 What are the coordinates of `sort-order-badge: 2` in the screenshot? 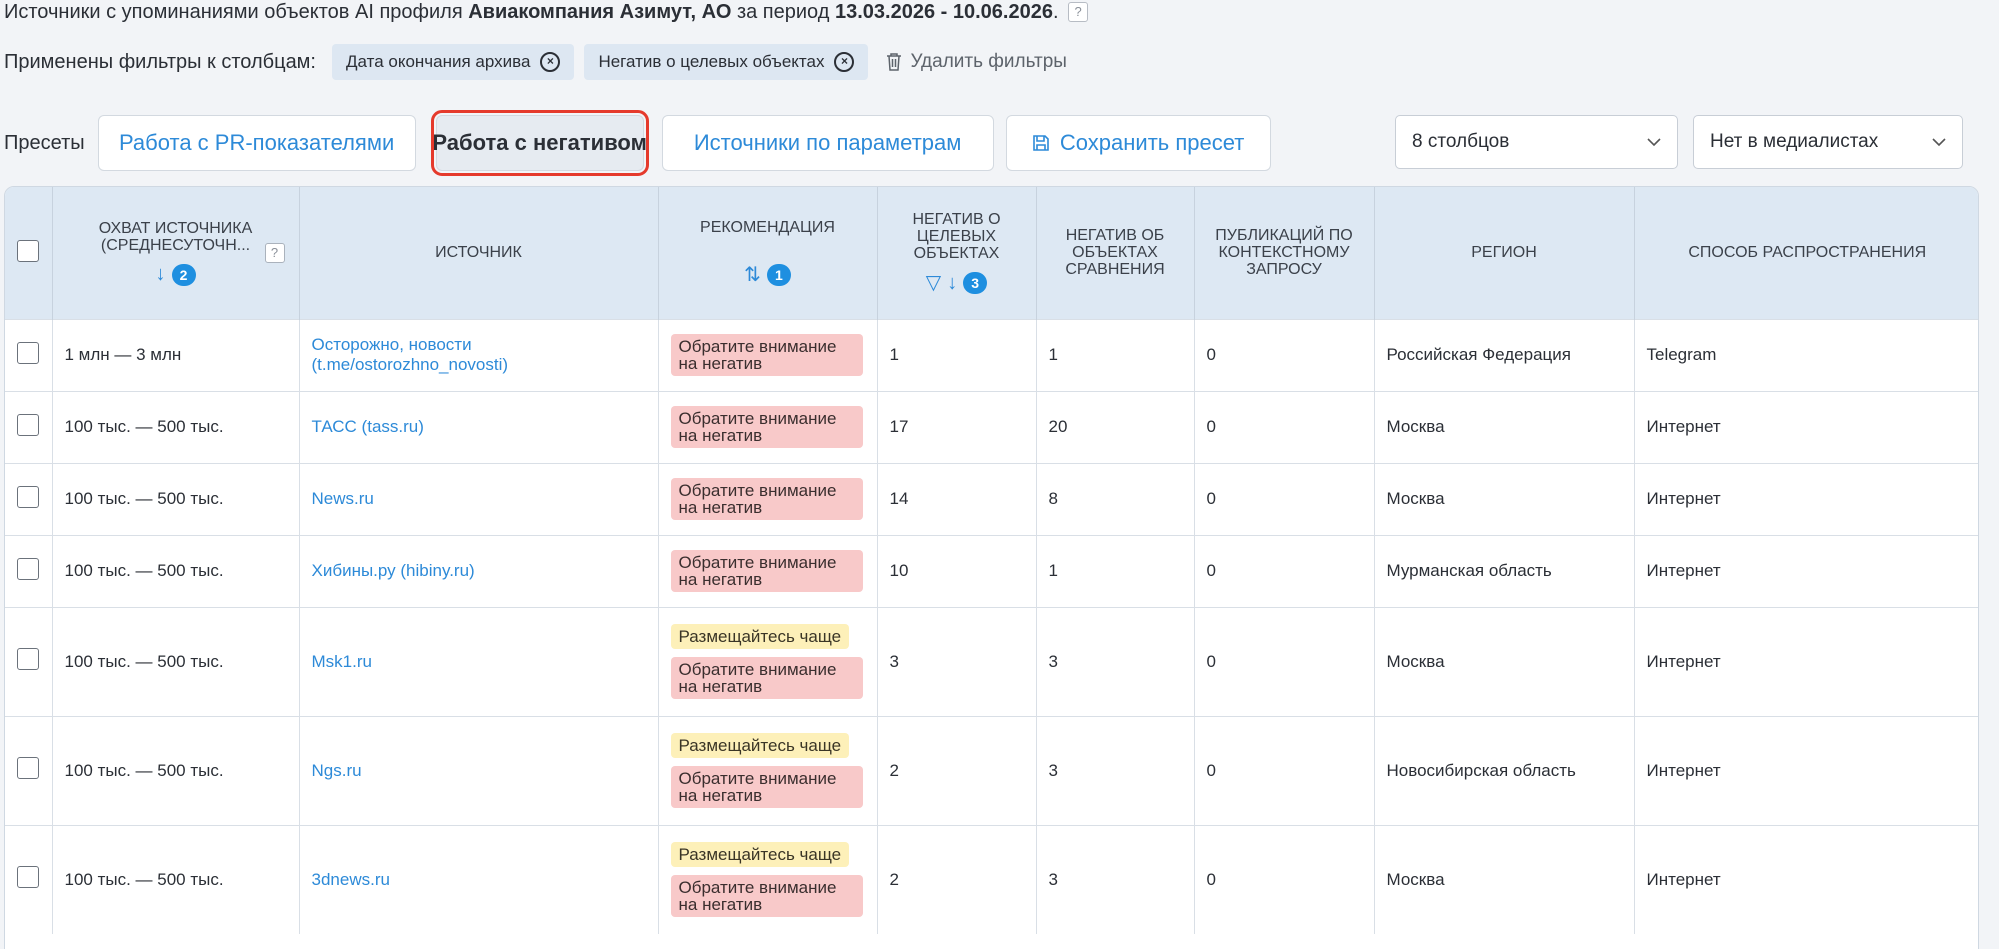 It's located at (183, 274).